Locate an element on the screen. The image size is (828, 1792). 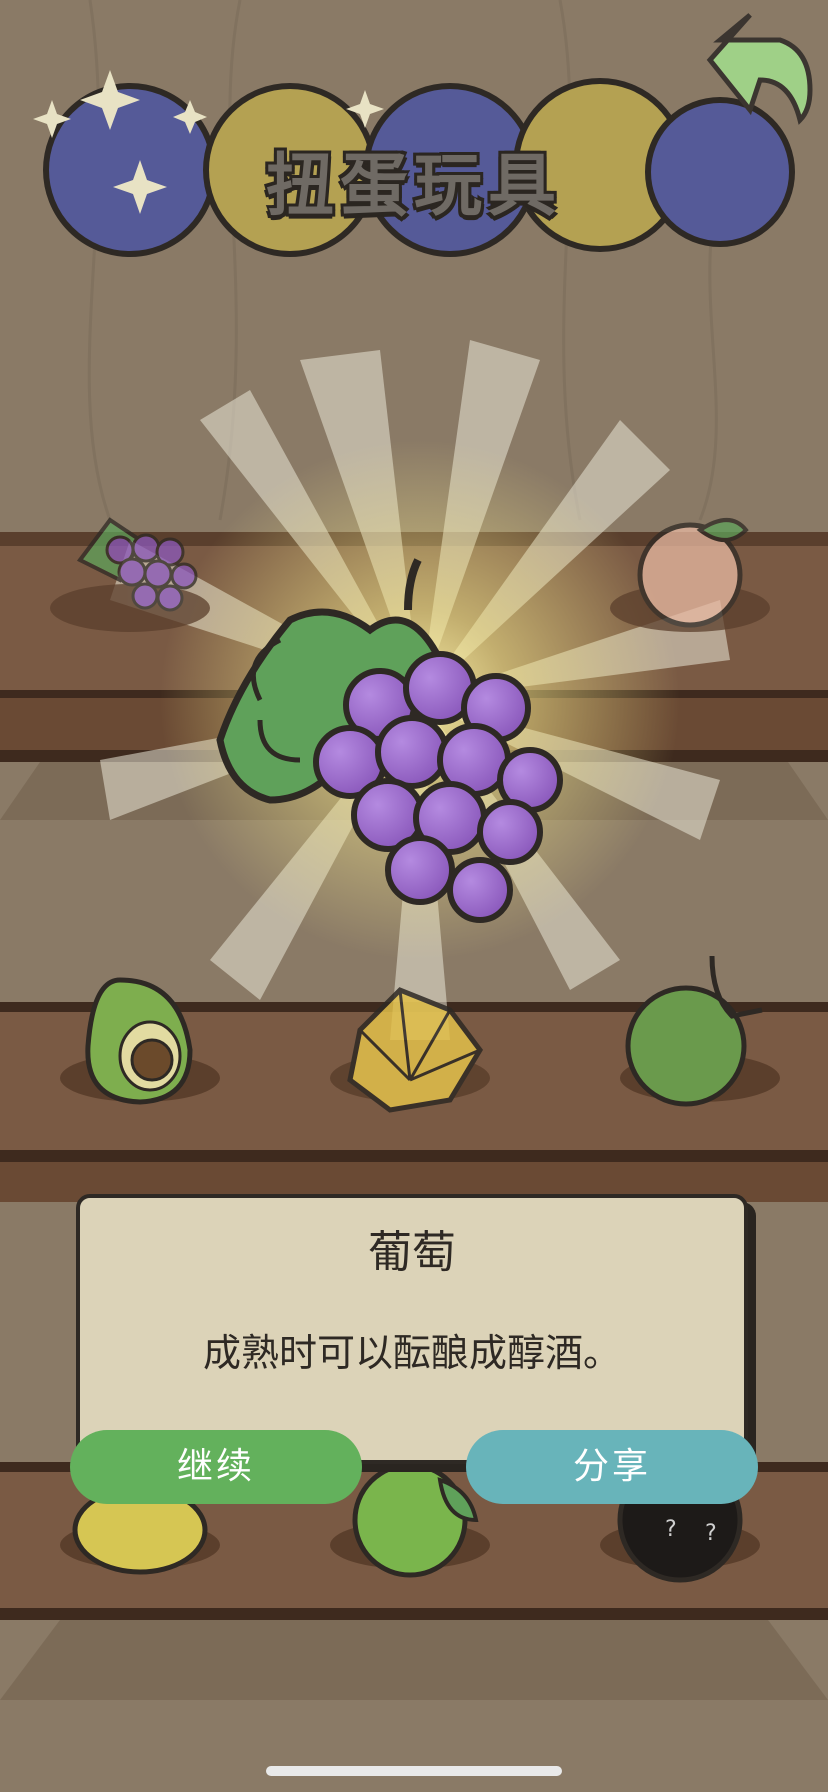
item-description: 成熟时可以酝酿成醇酒。 is located at coordinates (411, 1353).